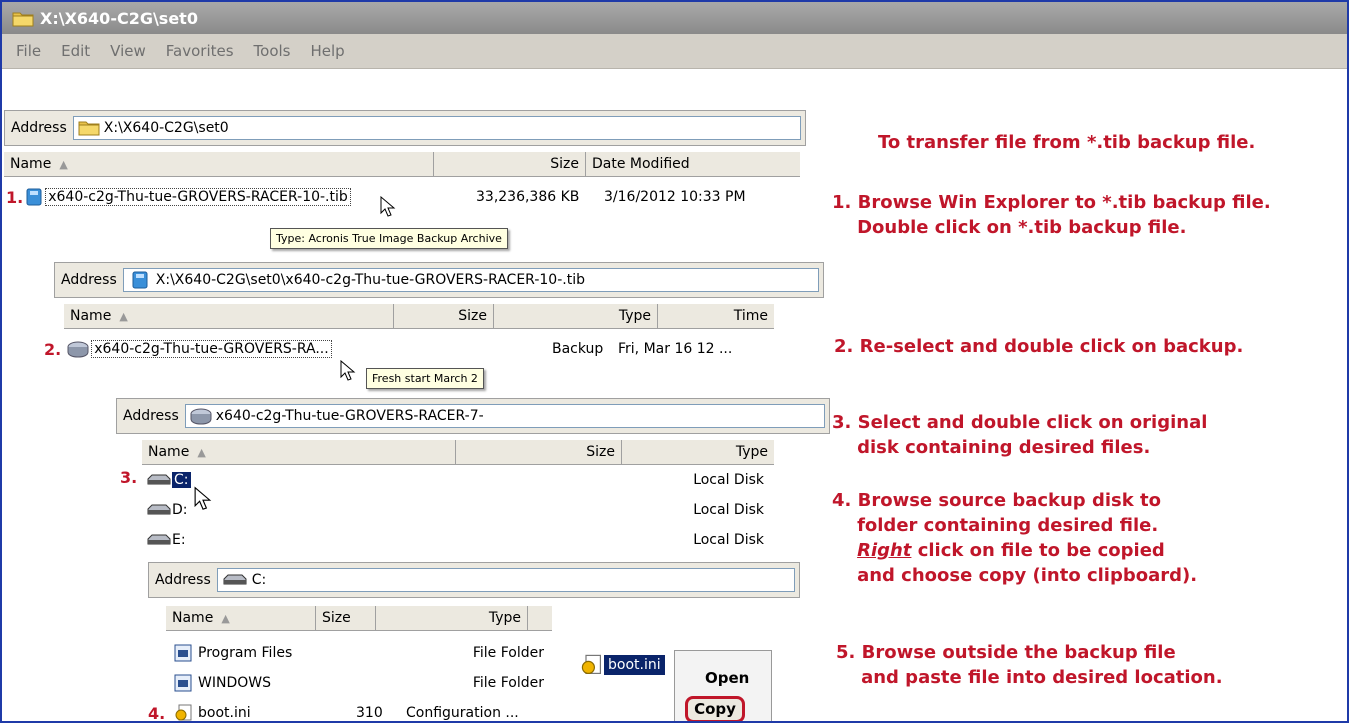 The width and height of the screenshot is (1349, 723). I want to click on tib-file-name: x640-c2g-Thu-tue-GROVERS-RACER-10-.tib, so click(198, 197).